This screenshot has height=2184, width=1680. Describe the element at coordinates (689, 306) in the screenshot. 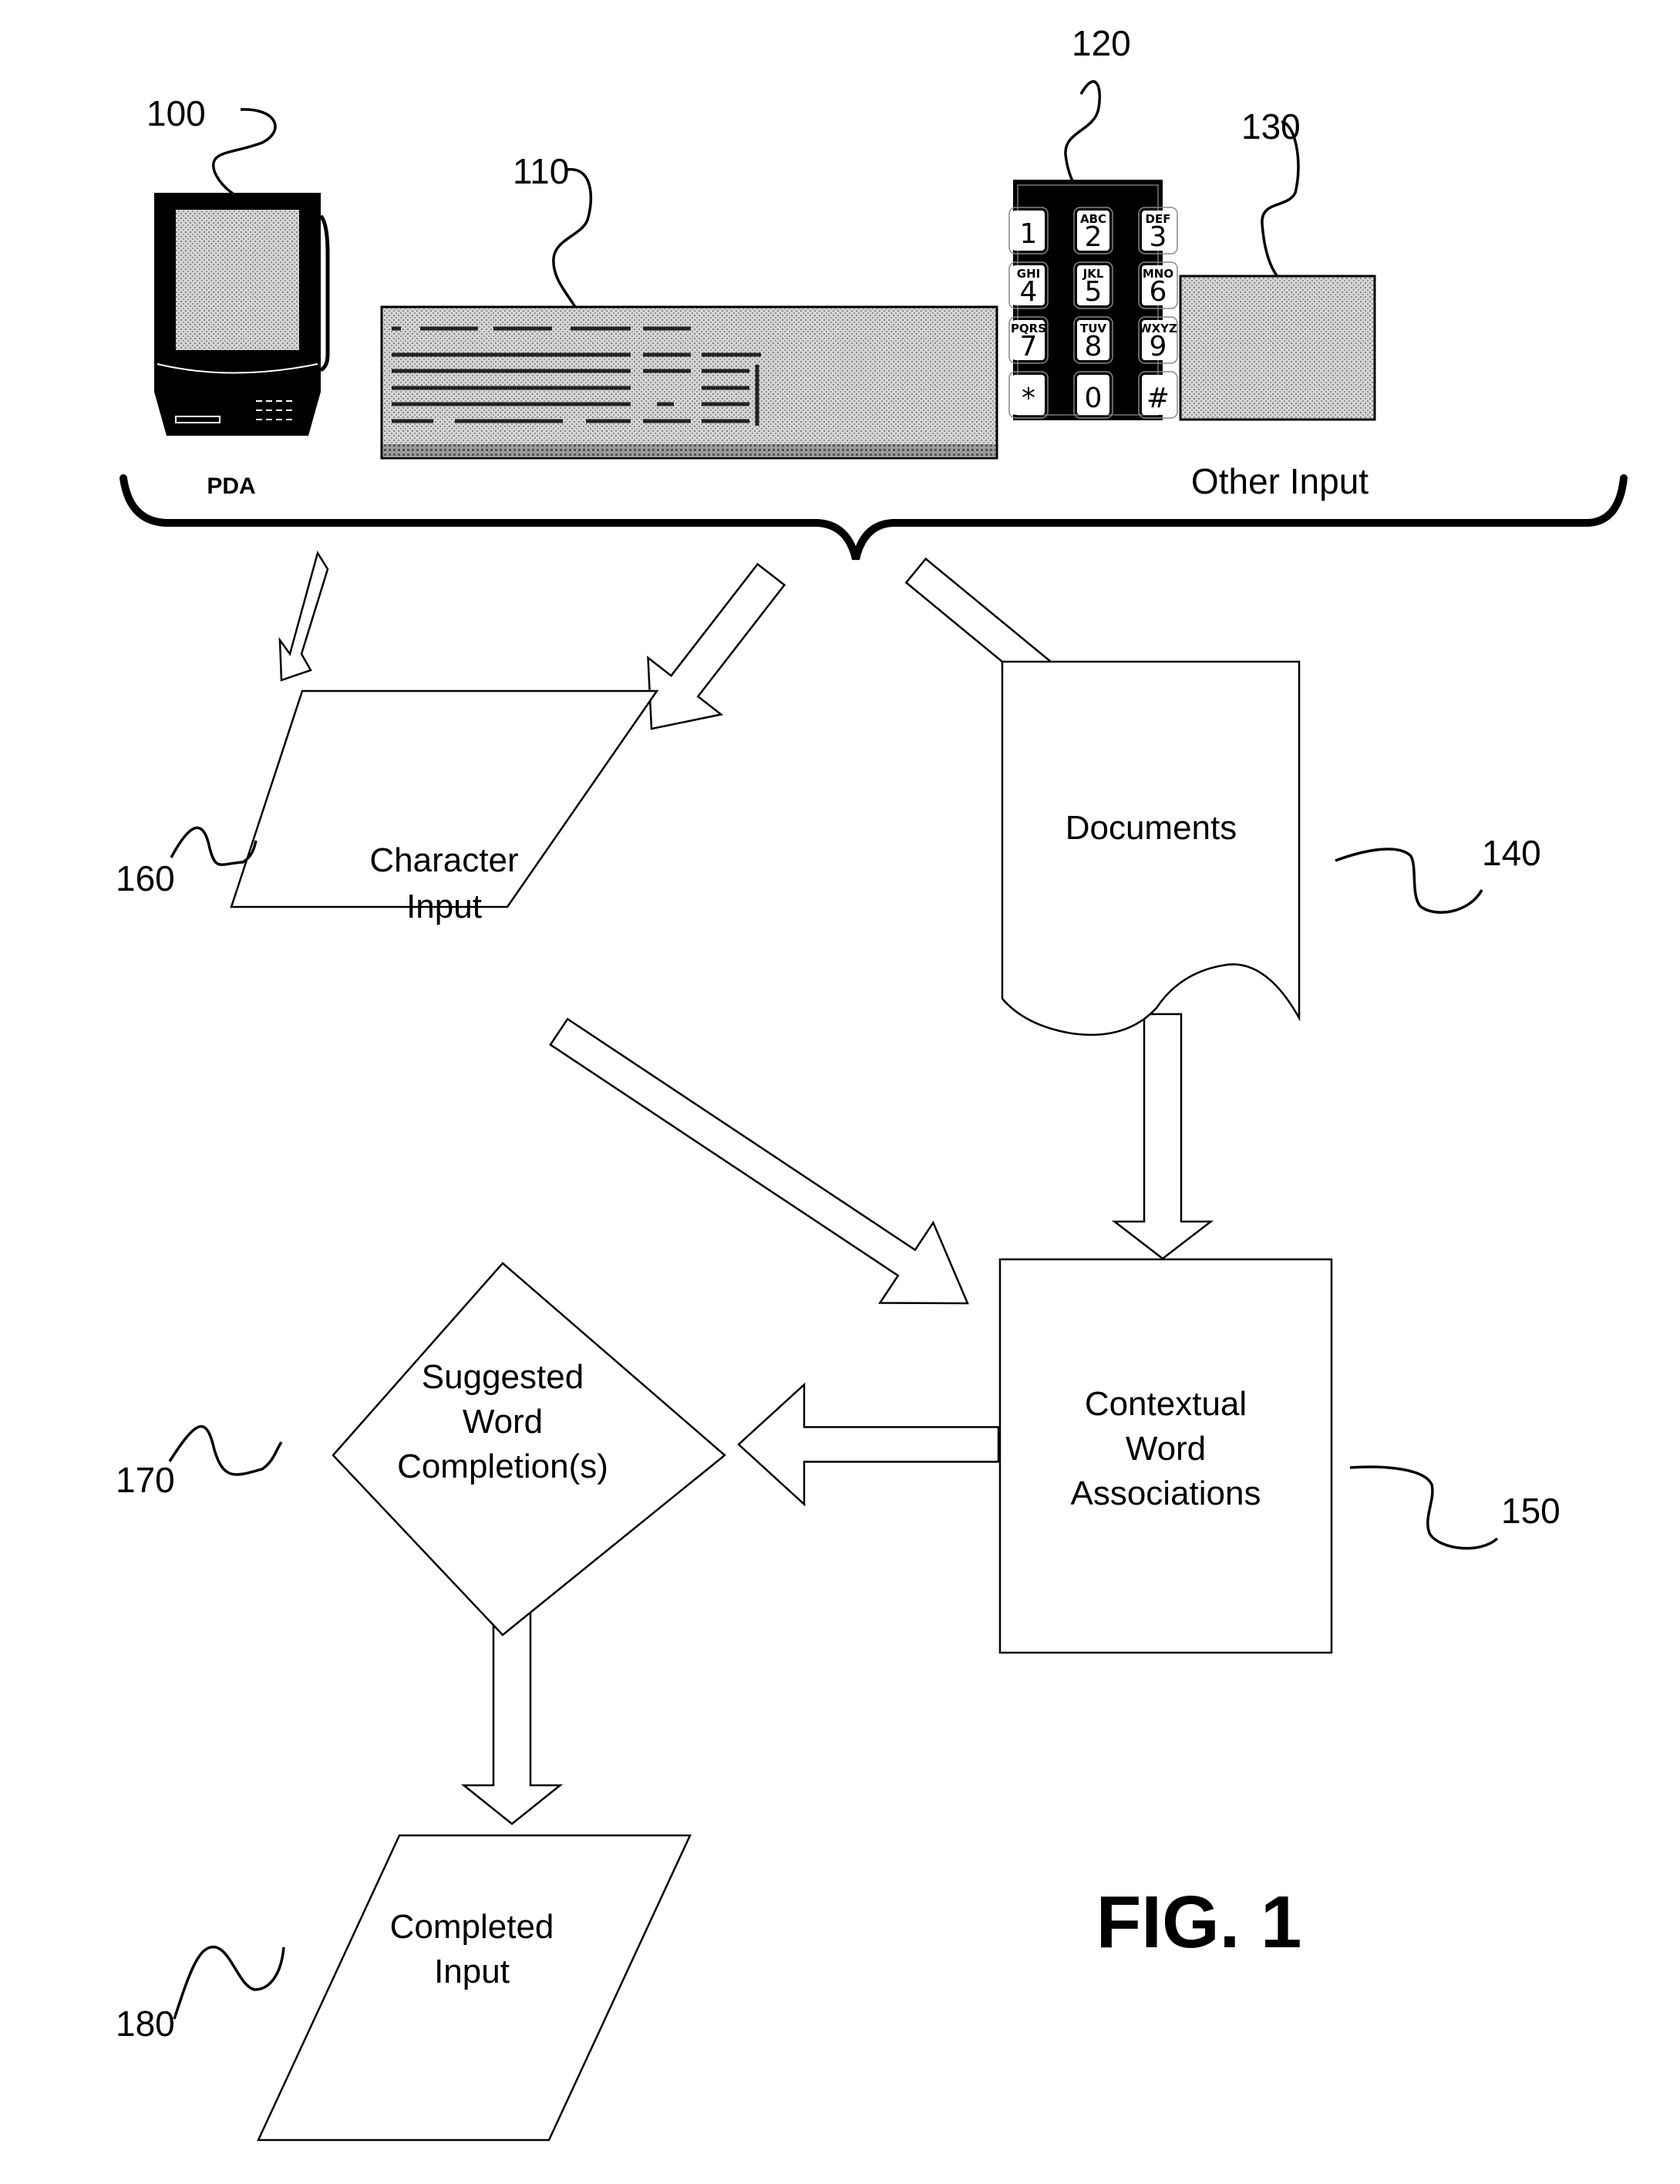

I see `keyboard-device: 110` at that location.